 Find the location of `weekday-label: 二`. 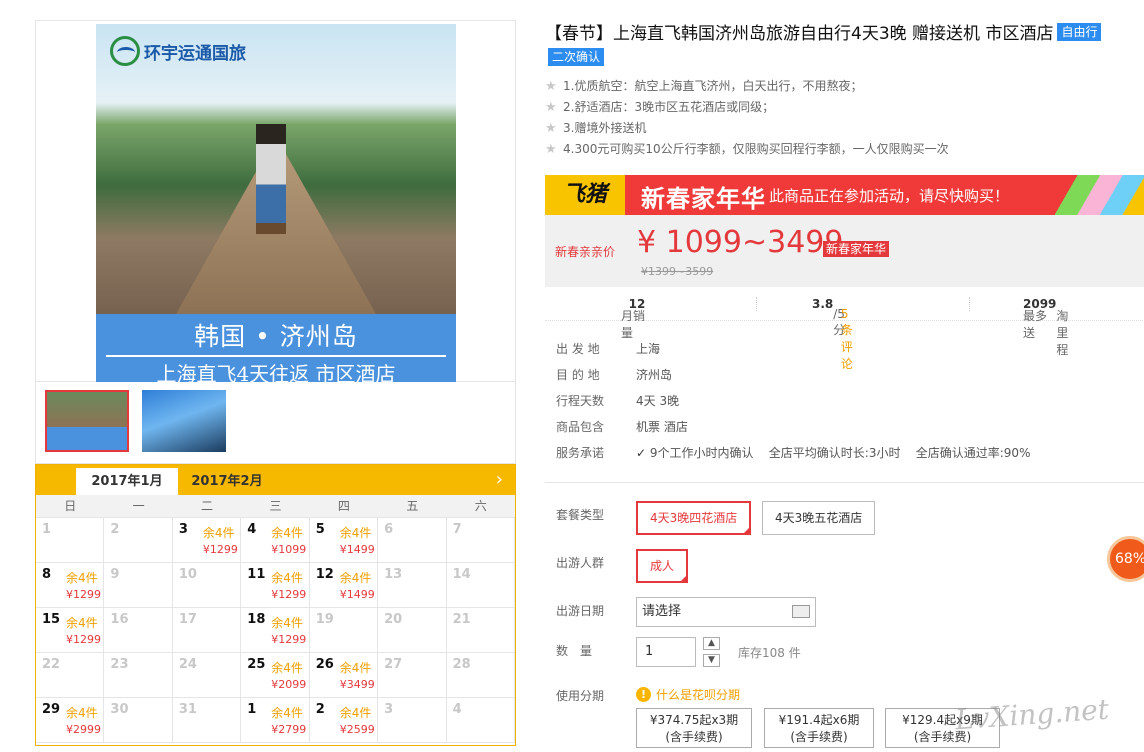

weekday-label: 二 is located at coordinates (207, 506).